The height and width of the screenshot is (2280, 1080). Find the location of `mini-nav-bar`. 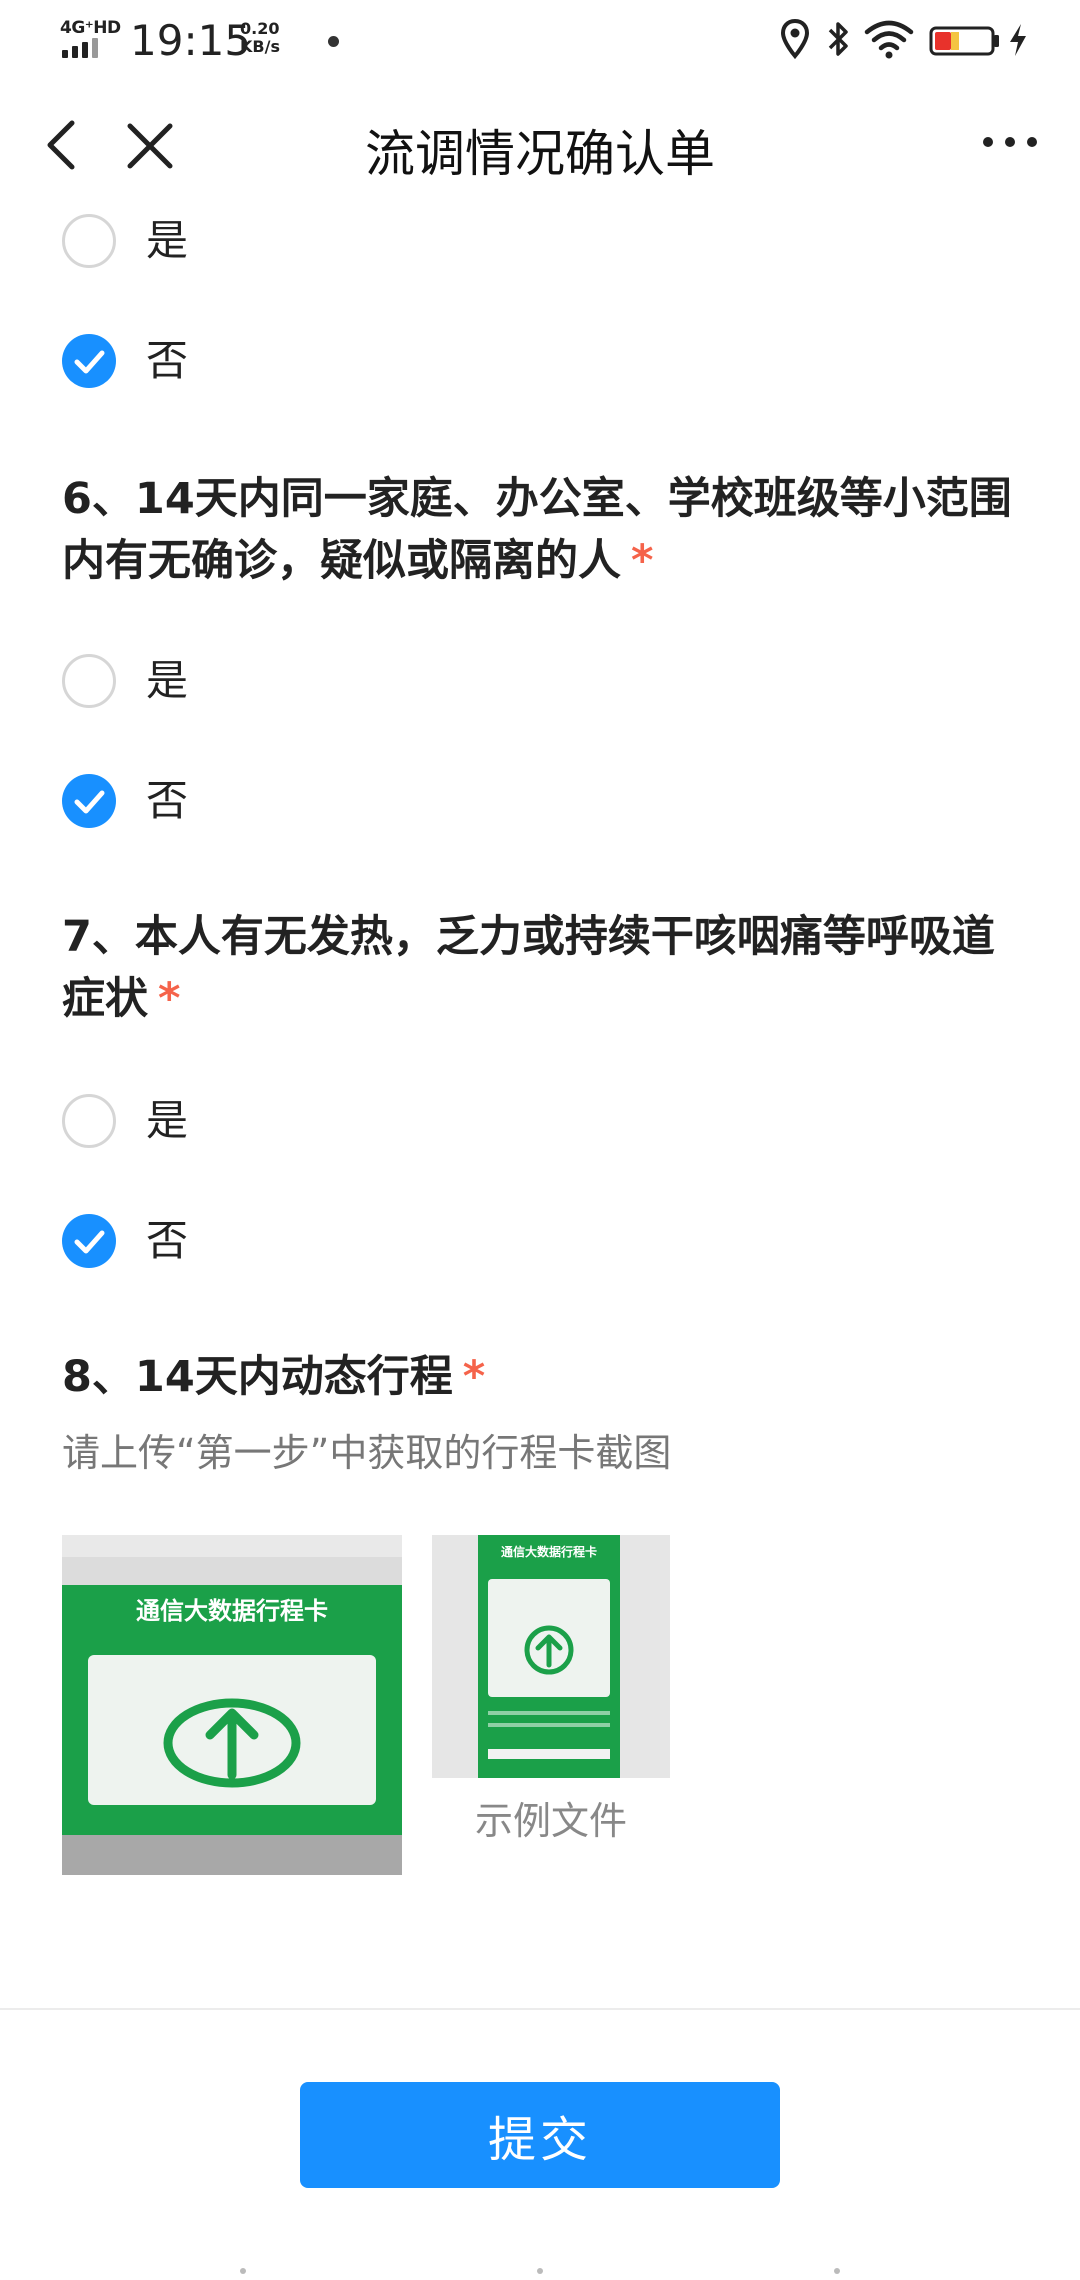

mini-nav-bar is located at coordinates (232, 1571).